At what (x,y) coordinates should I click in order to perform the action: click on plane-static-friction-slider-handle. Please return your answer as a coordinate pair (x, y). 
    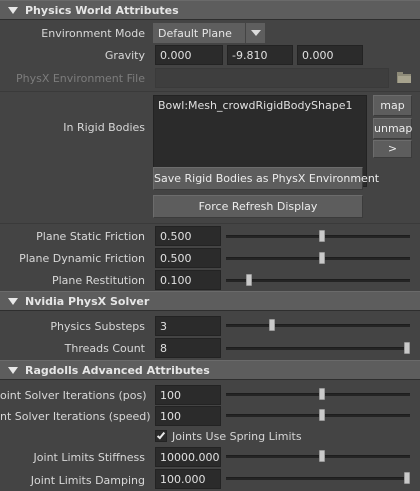
    Looking at the image, I should click on (321, 236).